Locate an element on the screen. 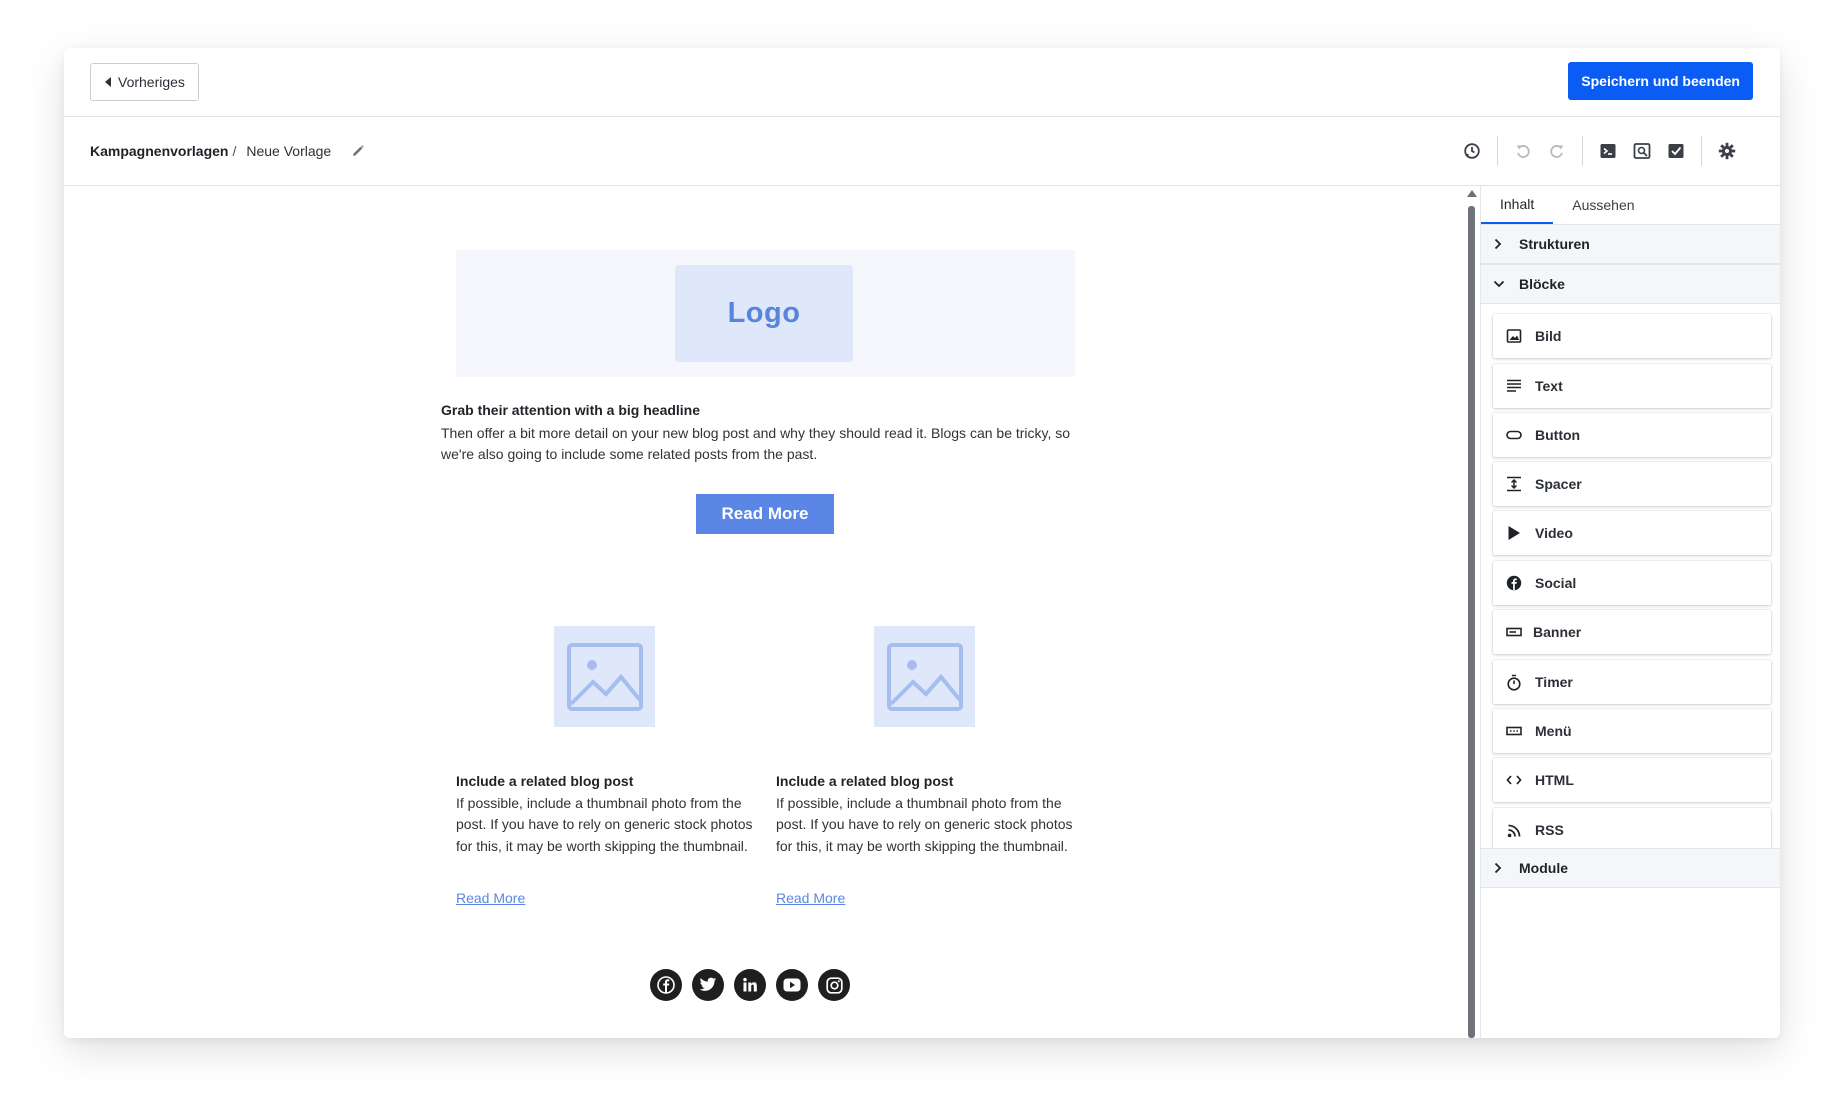 This screenshot has width=1844, height=1118. section-modules-label: Module is located at coordinates (1543, 868).